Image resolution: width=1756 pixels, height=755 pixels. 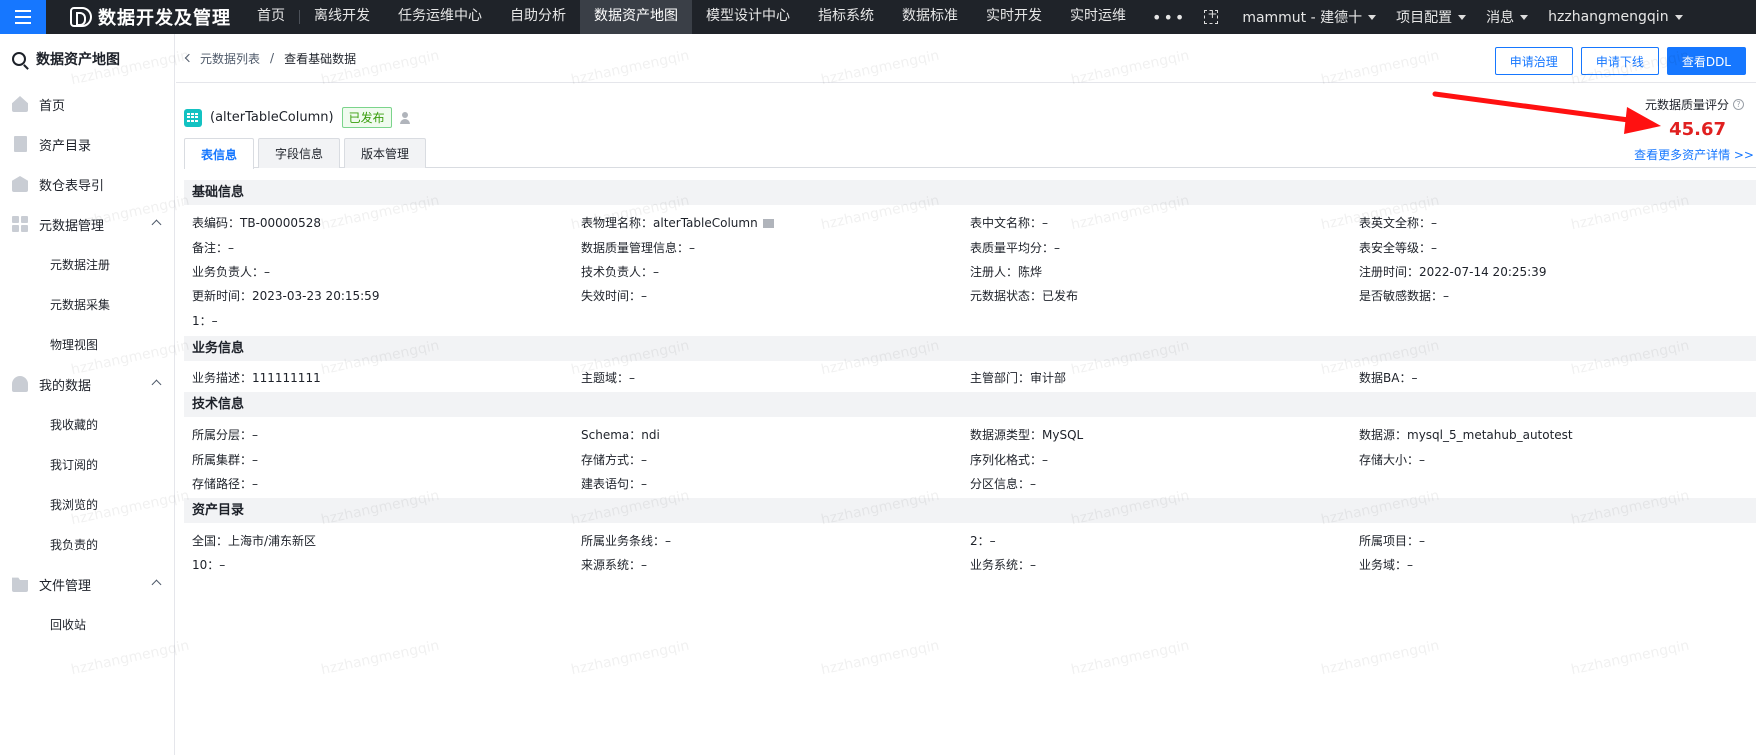 I want to click on section-business-info-title: 业务信息, so click(x=970, y=348).